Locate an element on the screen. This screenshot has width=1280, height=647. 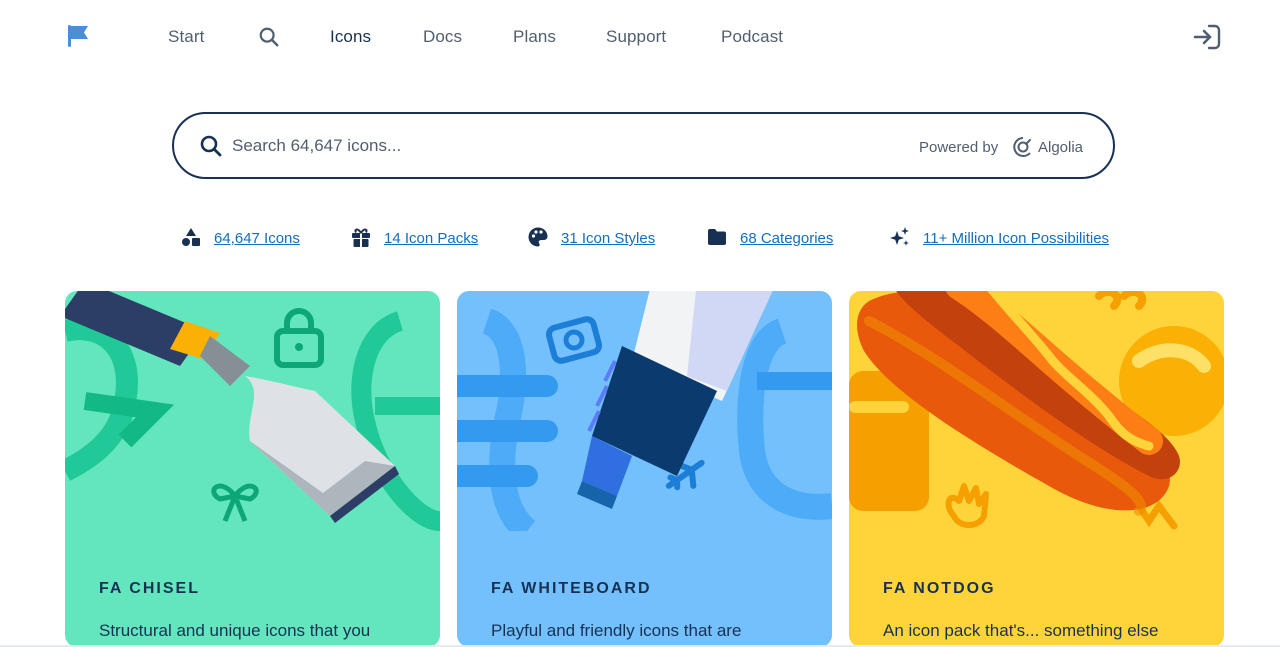
stat-categories-link: 68 Categories is located at coordinates (786, 238).